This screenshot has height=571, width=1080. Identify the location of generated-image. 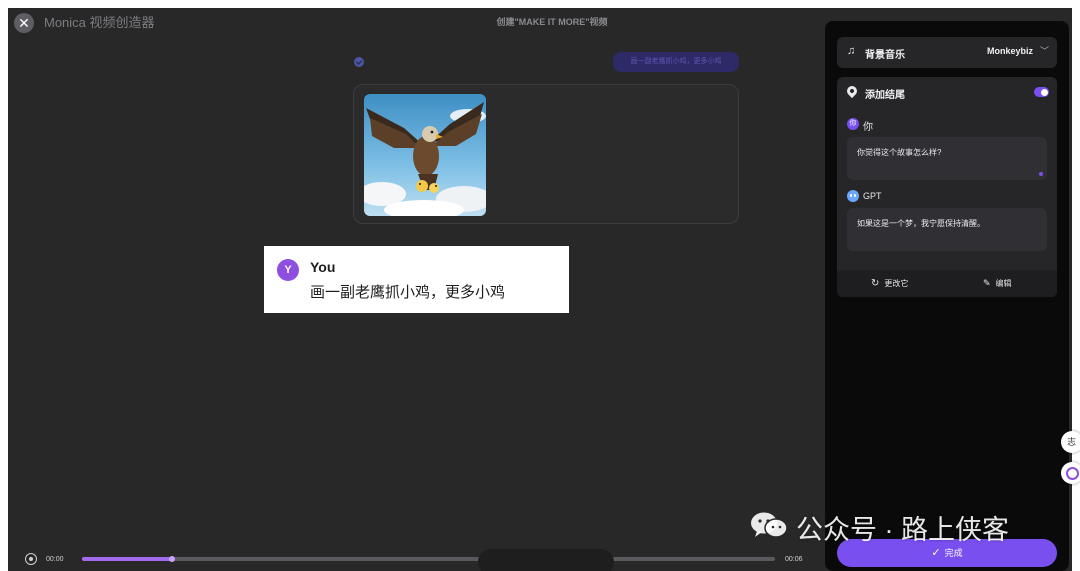
(425, 155).